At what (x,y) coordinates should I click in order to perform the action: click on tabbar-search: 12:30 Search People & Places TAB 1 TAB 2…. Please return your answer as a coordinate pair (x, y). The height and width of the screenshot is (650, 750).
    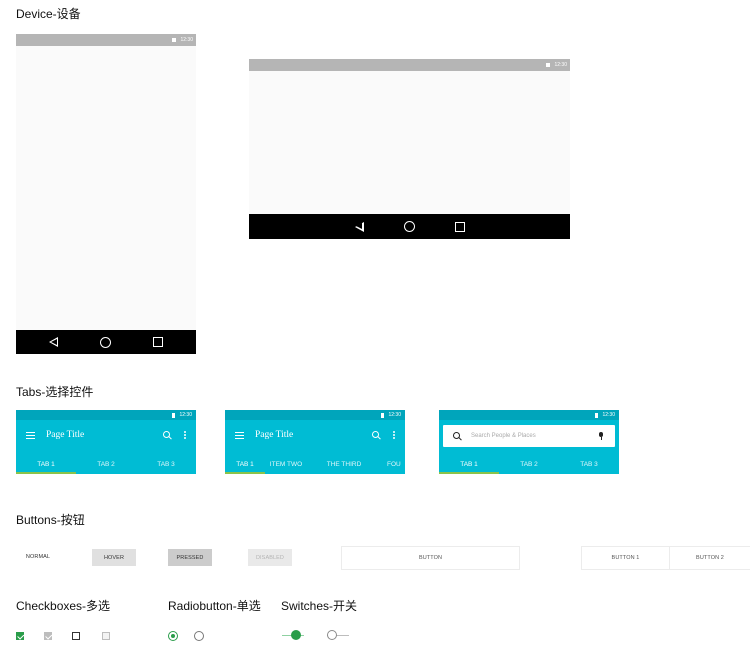
    Looking at the image, I should click on (529, 442).